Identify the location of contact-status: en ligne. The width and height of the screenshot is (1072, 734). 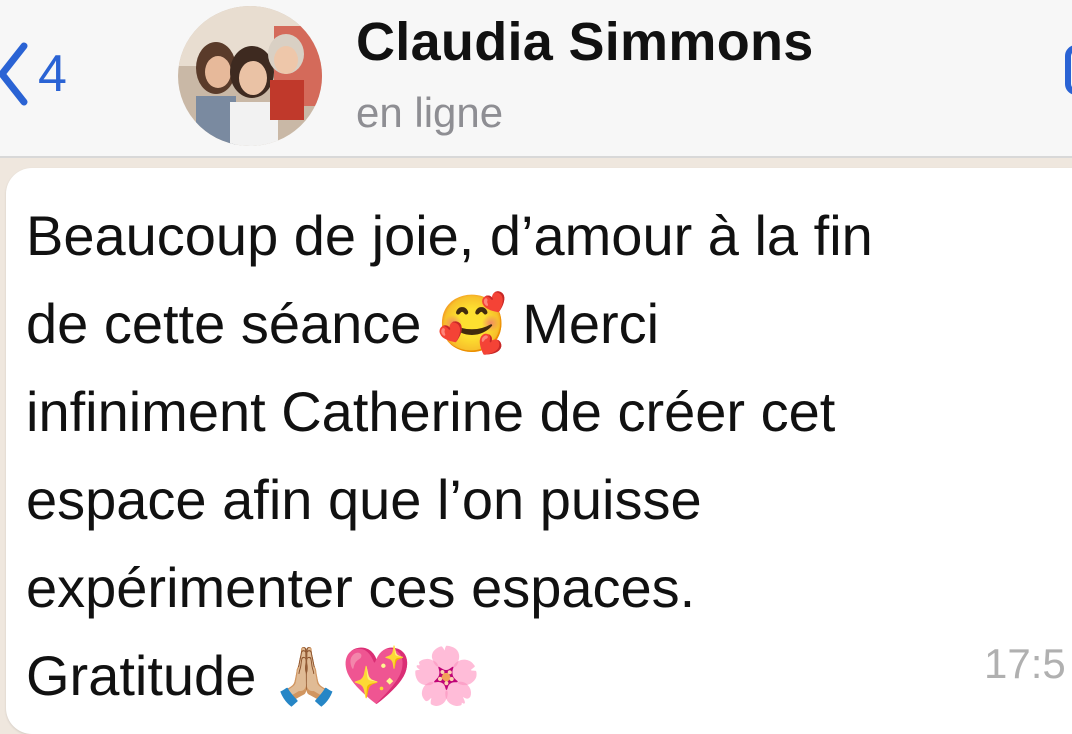
(430, 112).